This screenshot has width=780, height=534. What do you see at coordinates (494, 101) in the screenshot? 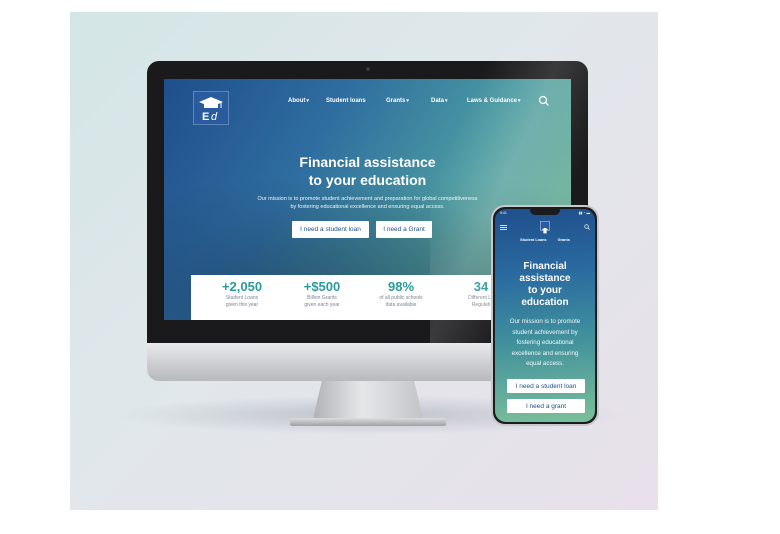
I see `nav-item-laws-guidance: Laws & Guidance▾` at bounding box center [494, 101].